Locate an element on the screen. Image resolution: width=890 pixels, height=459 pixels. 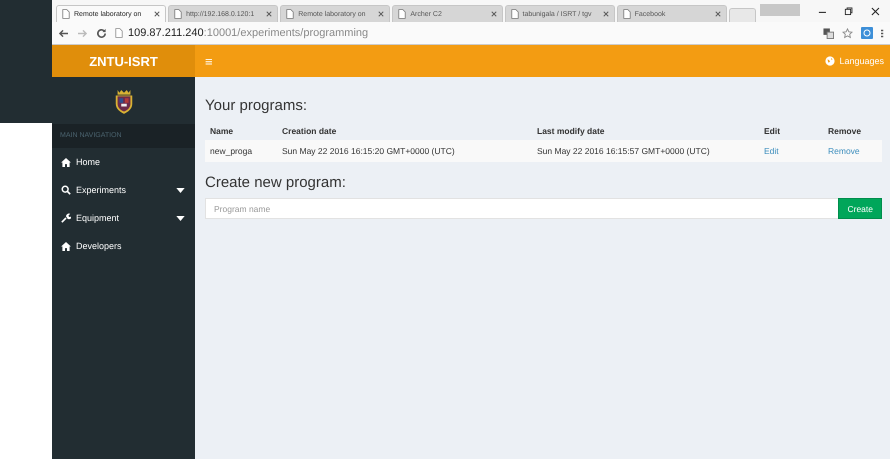
column-header: Edit is located at coordinates (772, 131).